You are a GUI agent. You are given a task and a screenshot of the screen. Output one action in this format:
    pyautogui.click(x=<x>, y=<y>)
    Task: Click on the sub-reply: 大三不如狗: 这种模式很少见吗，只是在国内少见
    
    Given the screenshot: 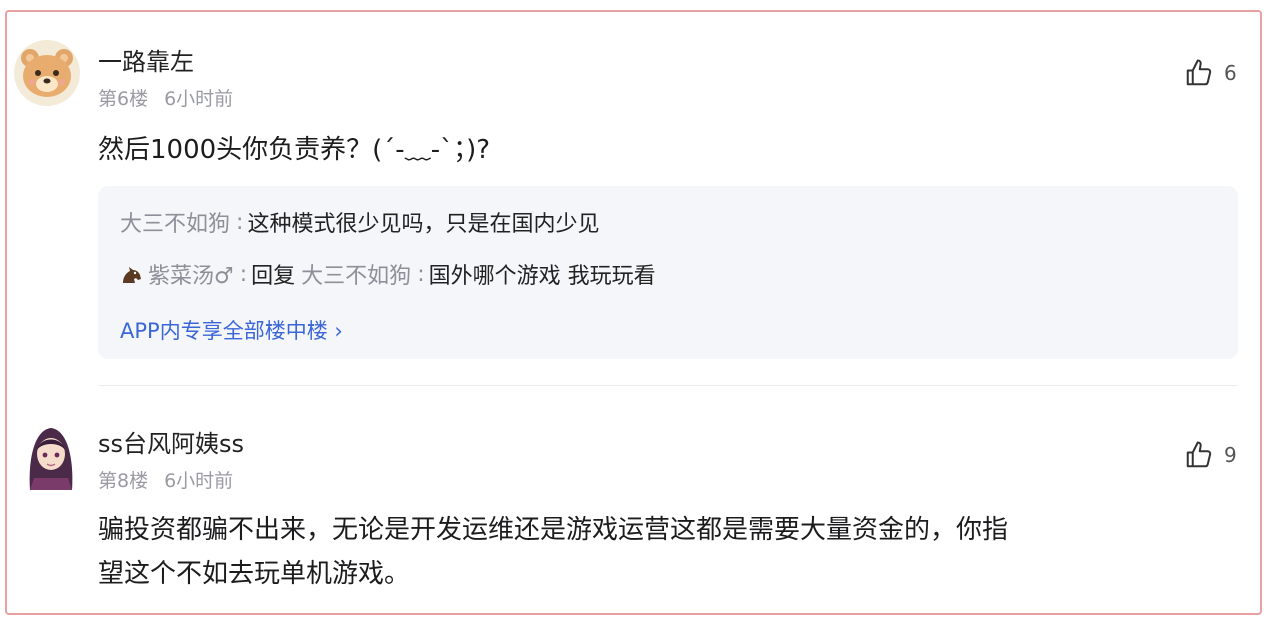 What is the action you would take?
    pyautogui.click(x=359, y=222)
    